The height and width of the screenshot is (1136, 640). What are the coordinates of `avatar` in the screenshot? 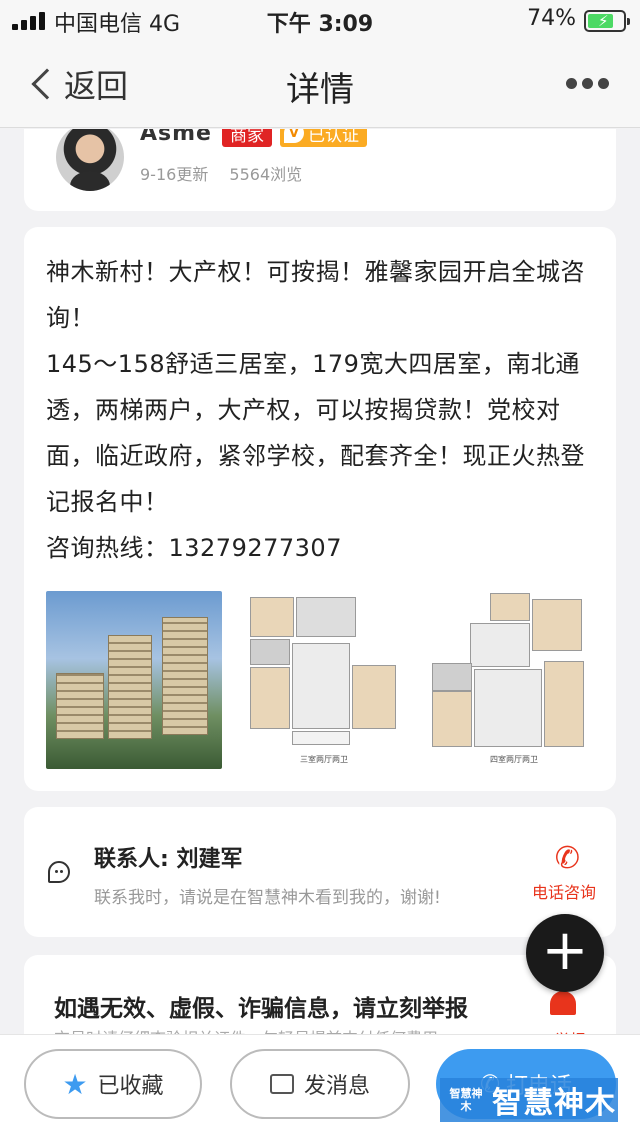 It's located at (90, 160).